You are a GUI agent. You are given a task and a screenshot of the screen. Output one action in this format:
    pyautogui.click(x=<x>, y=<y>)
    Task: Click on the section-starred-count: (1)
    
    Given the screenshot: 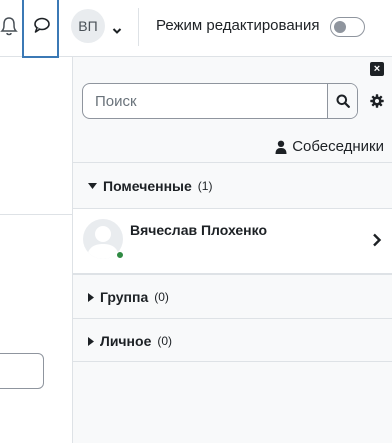 What is the action you would take?
    pyautogui.click(x=205, y=186)
    